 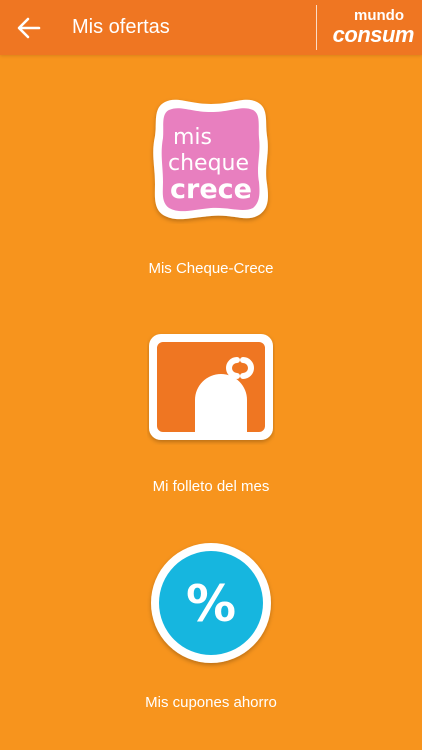 I want to click on header-divider, so click(x=316, y=27).